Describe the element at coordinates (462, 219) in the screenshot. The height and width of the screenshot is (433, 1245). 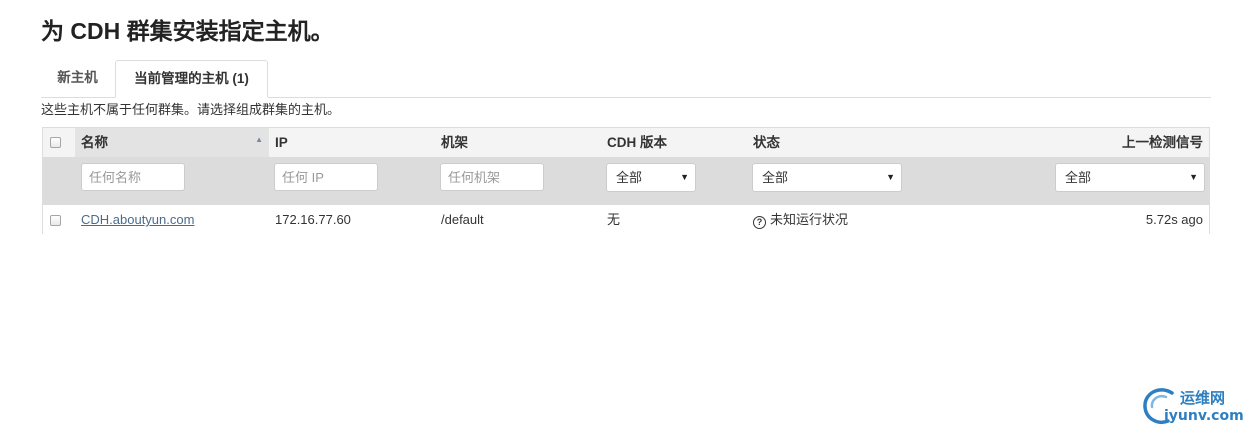
I see `host-rack-cell: /default` at that location.